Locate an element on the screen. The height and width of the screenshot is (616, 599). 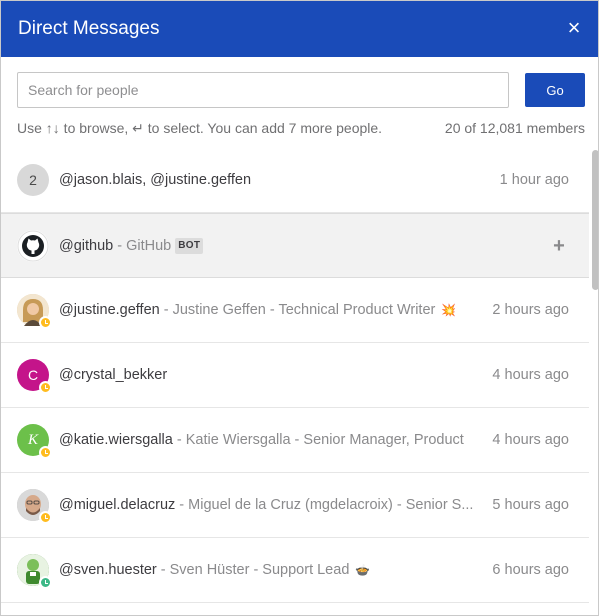
member-count: 20 of 12,081 members is located at coordinates (514, 128).